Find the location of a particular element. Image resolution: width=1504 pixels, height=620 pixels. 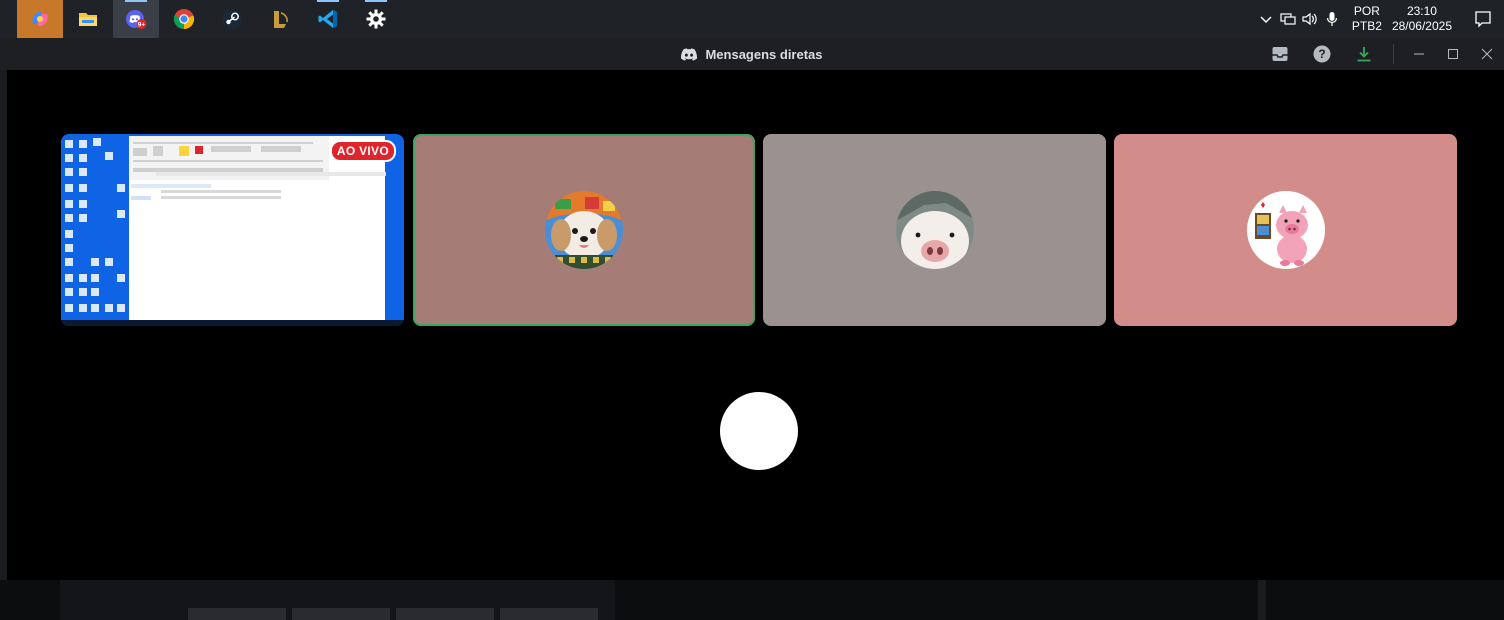

screenshare-tile: AO VIVO is located at coordinates (232, 230).